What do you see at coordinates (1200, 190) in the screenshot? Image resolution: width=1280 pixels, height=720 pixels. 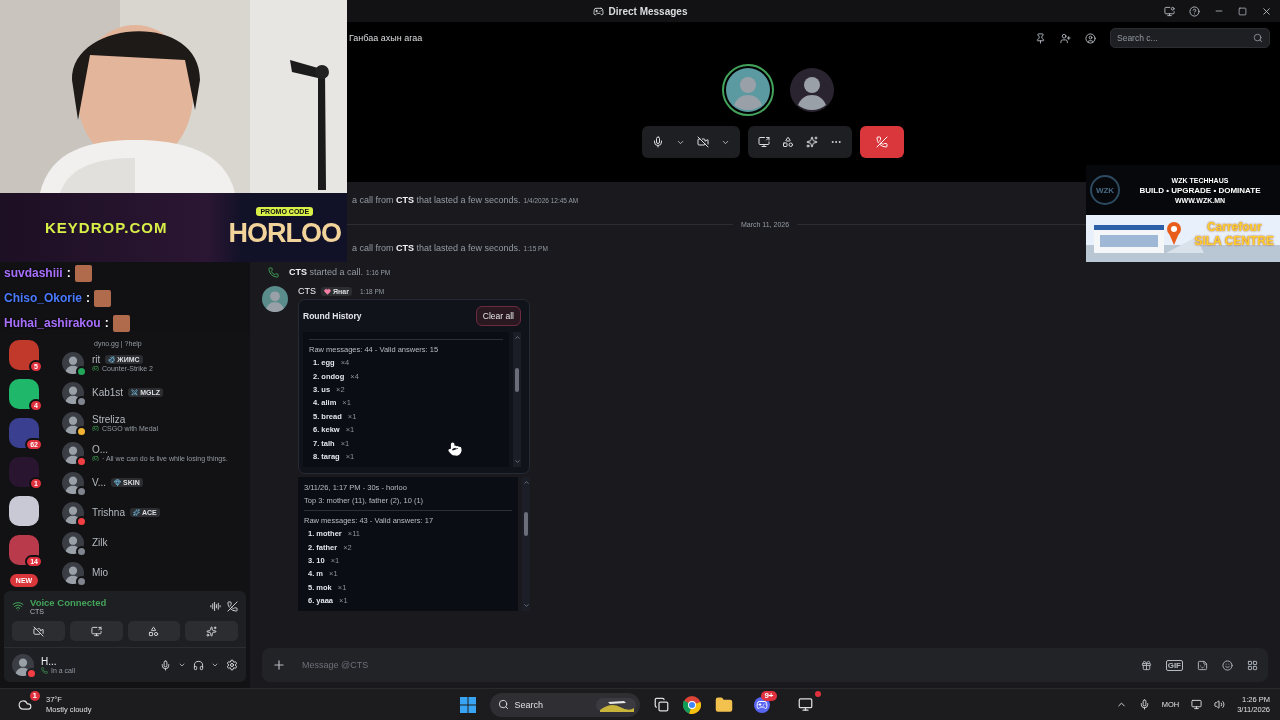 I see `ad-tagline: BUILD • UPGRADE • DOMINATE` at bounding box center [1200, 190].